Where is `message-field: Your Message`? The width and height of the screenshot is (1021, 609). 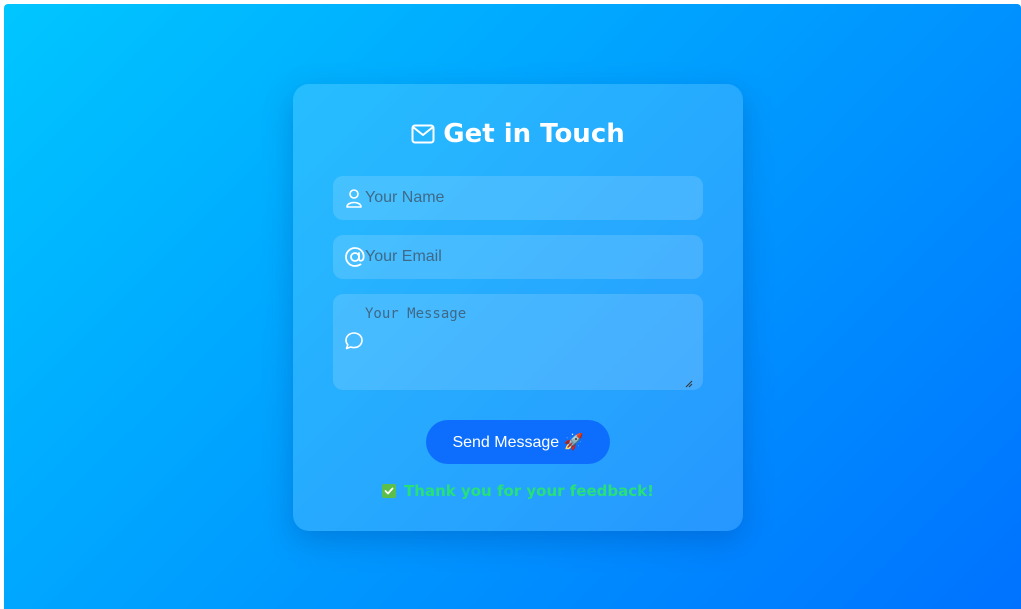
message-field: Your Message is located at coordinates (518, 342).